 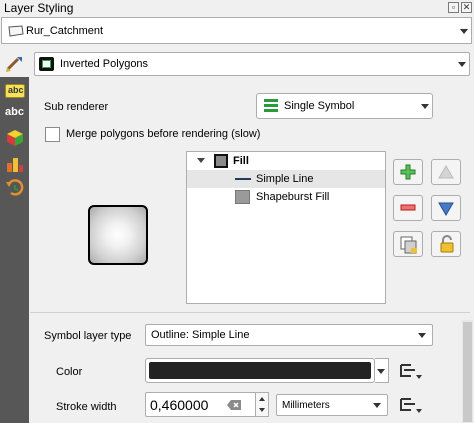 I want to click on move-up-button, so click(x=446, y=172).